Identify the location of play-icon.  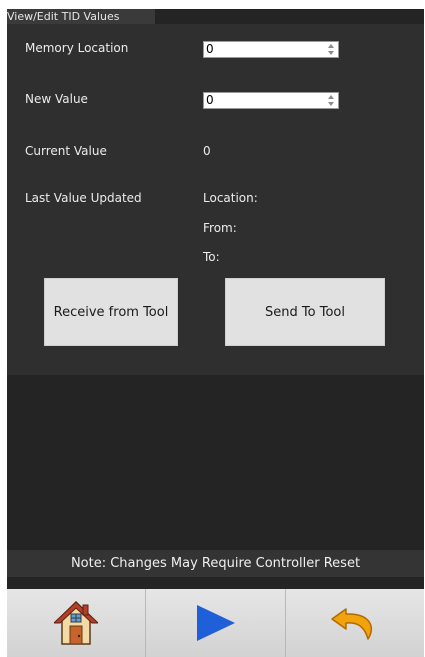
(216, 623).